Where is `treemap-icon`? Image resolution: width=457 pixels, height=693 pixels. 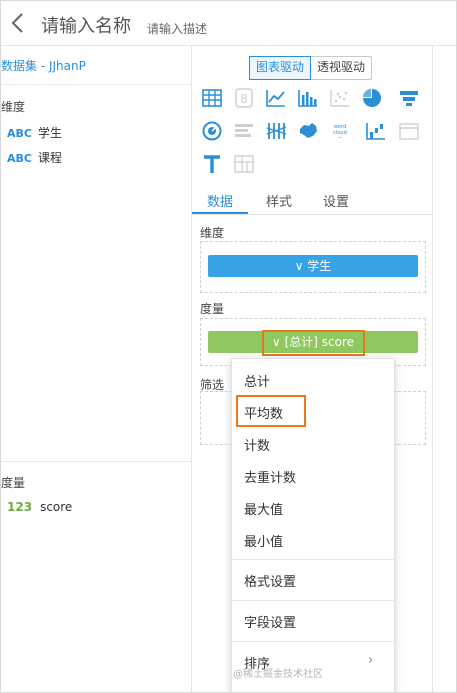 treemap-icon is located at coordinates (244, 164).